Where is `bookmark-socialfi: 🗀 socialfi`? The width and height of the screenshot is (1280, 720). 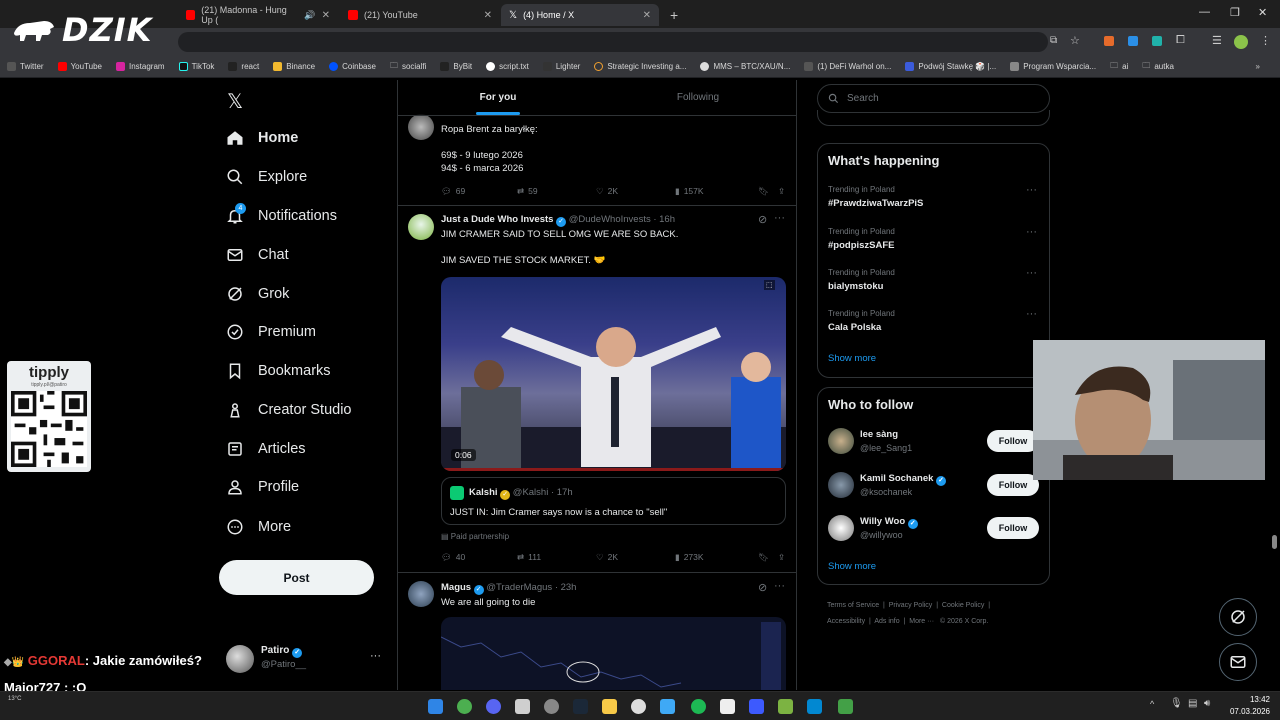
bookmark-socialfi: 🗀 socialfi is located at coordinates (408, 67).